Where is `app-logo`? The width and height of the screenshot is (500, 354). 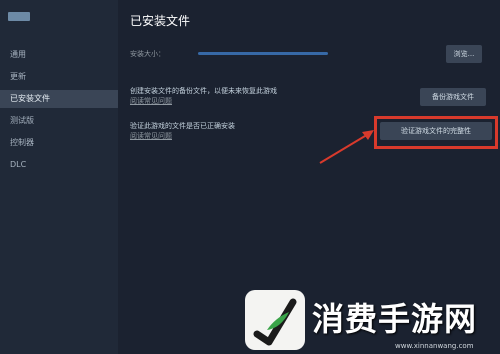
app-logo is located at coordinates (19, 16).